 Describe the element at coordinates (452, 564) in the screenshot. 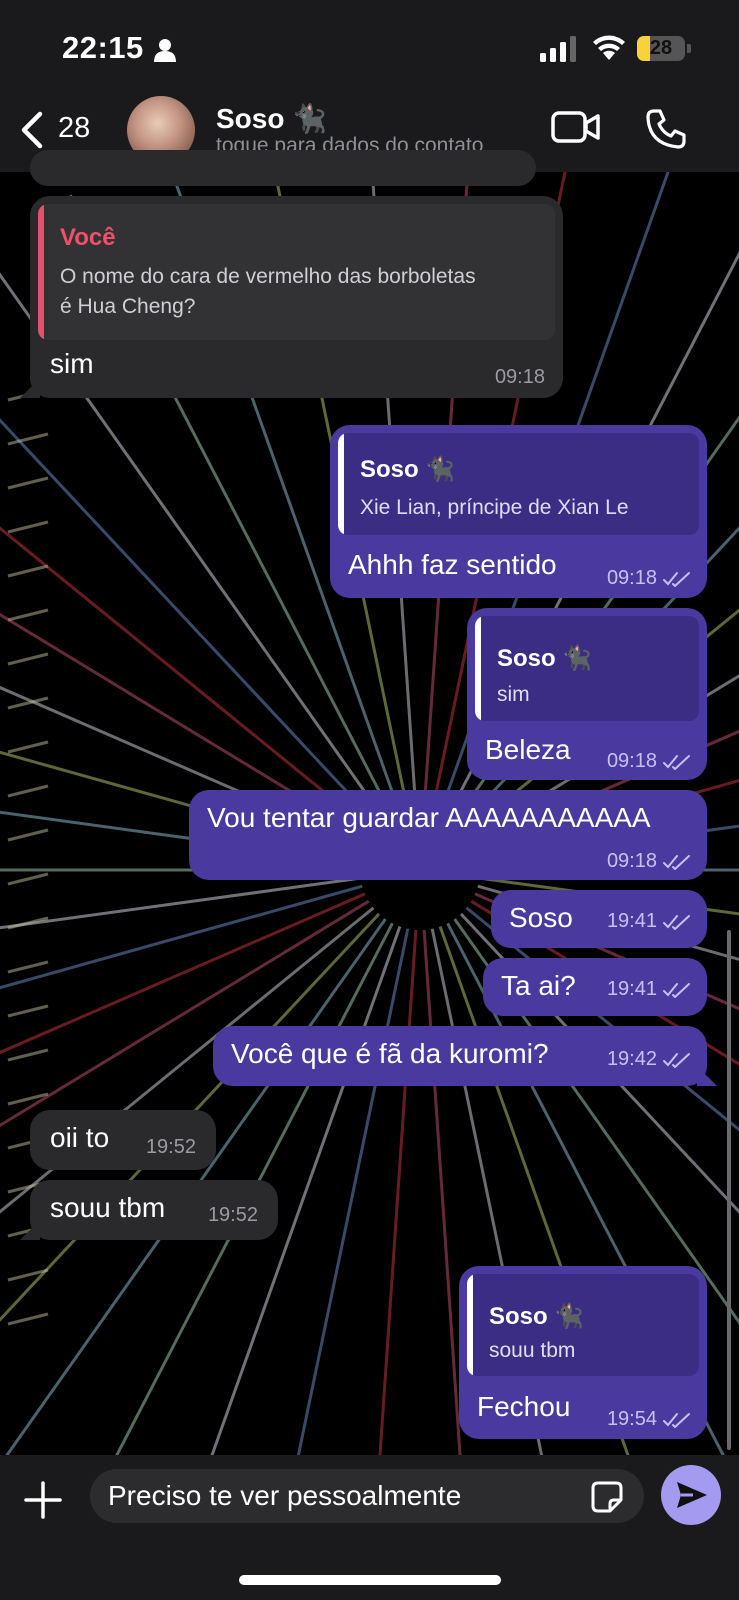

I see `message-text: Ahhh faz sentido` at that location.